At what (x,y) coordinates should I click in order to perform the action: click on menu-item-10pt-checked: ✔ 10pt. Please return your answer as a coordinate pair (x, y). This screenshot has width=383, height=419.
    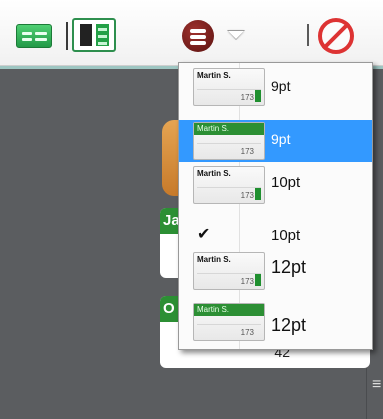
    Looking at the image, I should click on (275, 235).